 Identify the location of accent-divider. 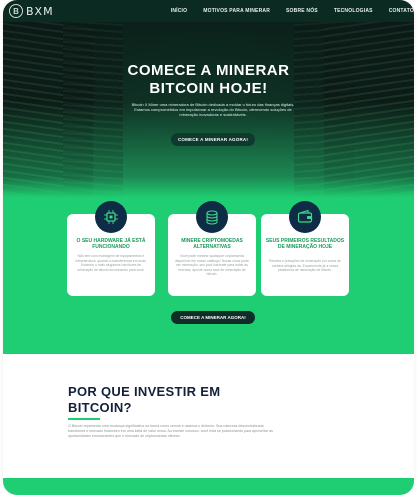
(84, 419).